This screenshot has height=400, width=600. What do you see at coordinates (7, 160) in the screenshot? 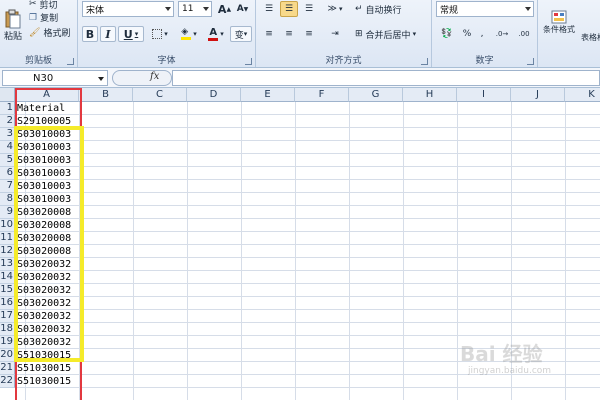
I see `row-header: 5` at bounding box center [7, 160].